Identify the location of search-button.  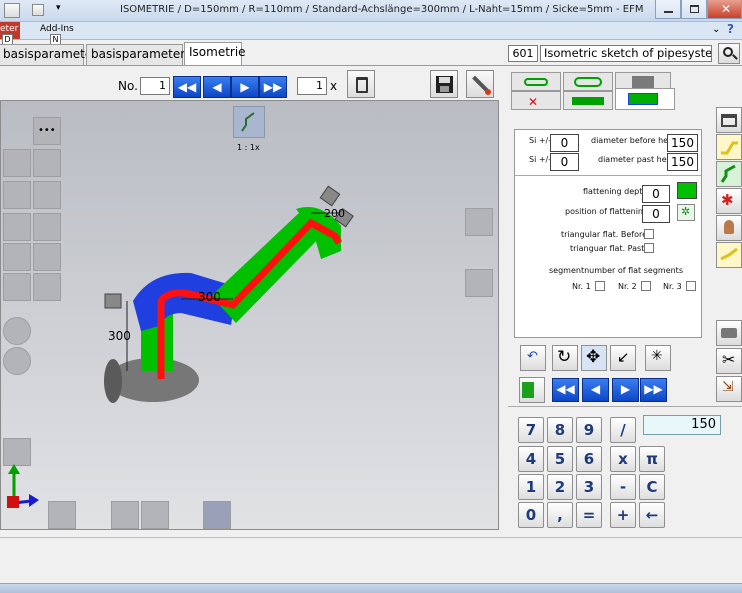
(729, 53).